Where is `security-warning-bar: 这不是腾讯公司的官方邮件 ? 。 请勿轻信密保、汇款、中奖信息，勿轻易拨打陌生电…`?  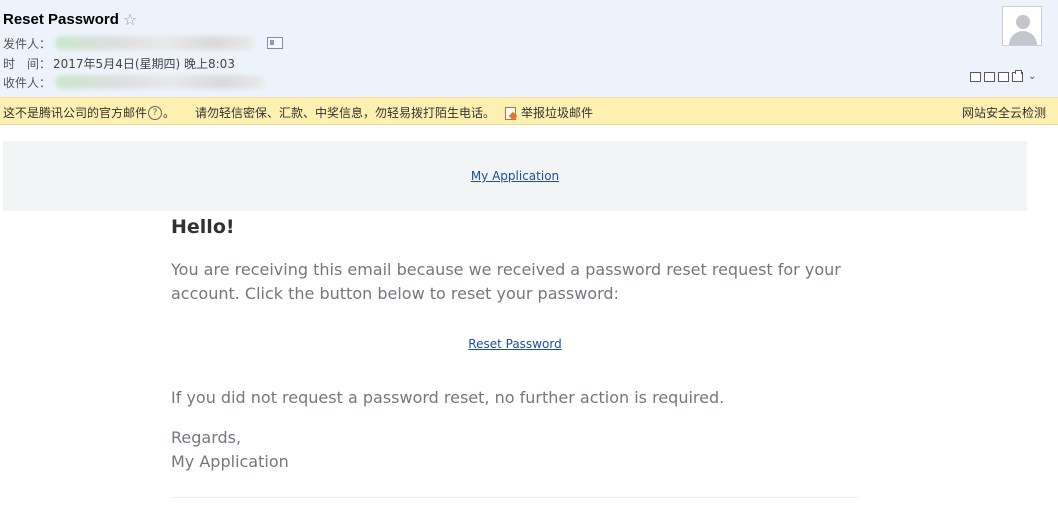
security-warning-bar: 这不是腾讯公司的官方邮件 ? 。 请勿轻信密保、汇款、中奖信息，勿轻易拨打陌生电… is located at coordinates (529, 111).